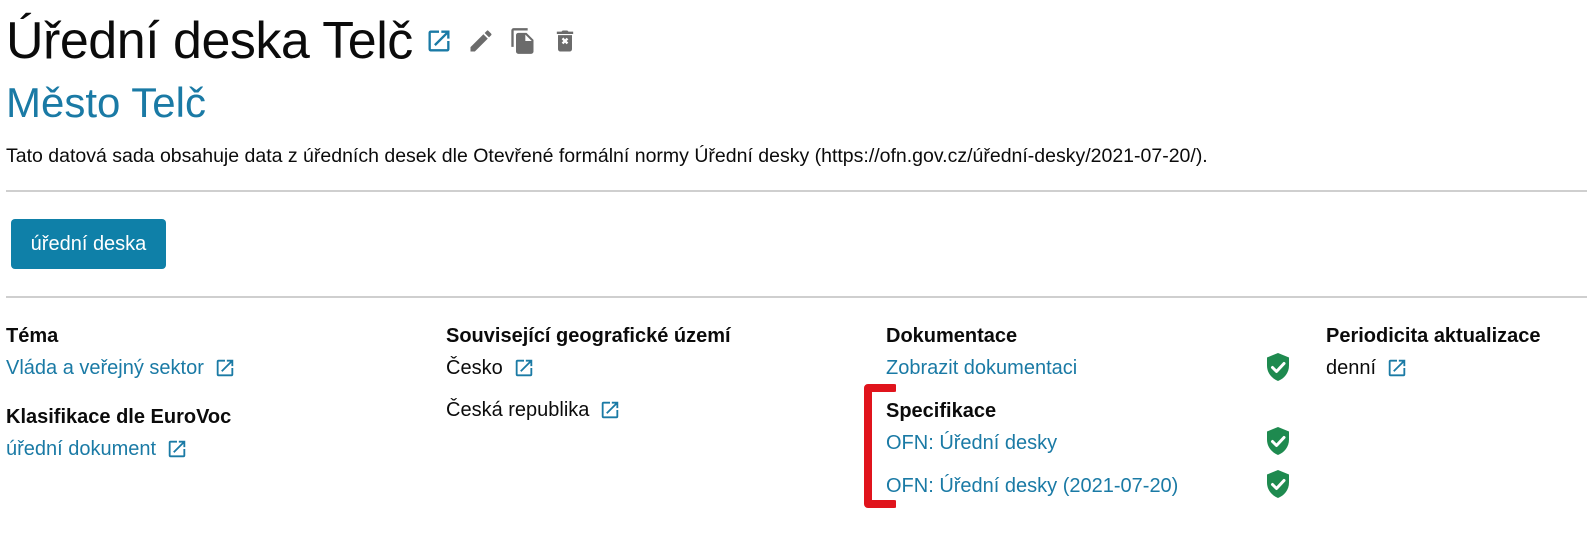 Image resolution: width=1587 pixels, height=546 pixels. I want to click on specification-value-row: OFN: Úřední desky, so click(1032, 443).